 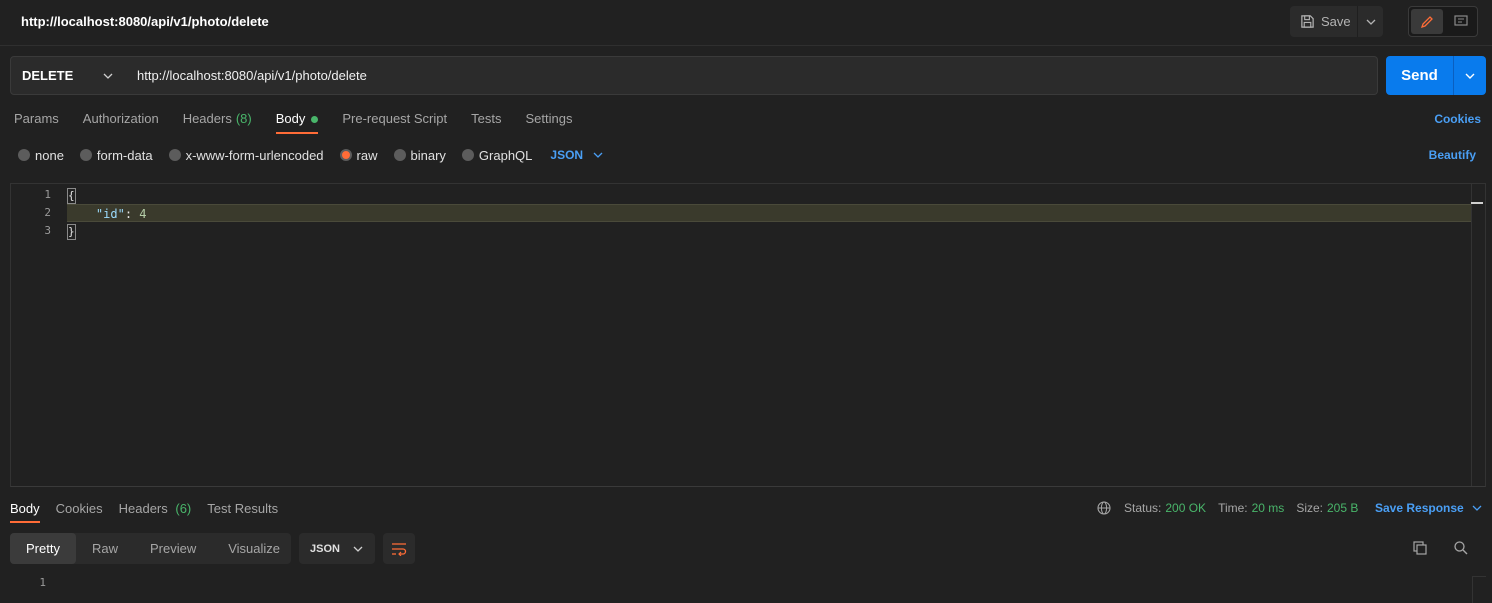 What do you see at coordinates (143, 214) in the screenshot?
I see `json-value: 4` at bounding box center [143, 214].